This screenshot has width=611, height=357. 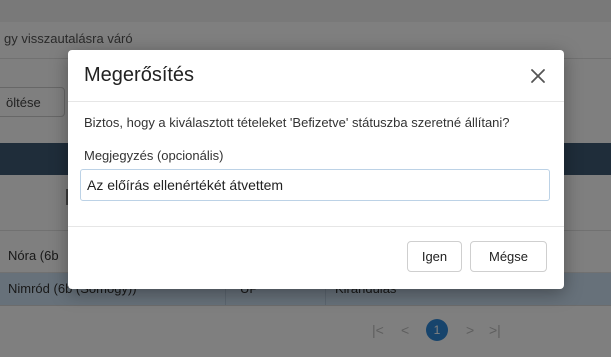 I want to click on cancel-button: Mégse, so click(x=508, y=256).